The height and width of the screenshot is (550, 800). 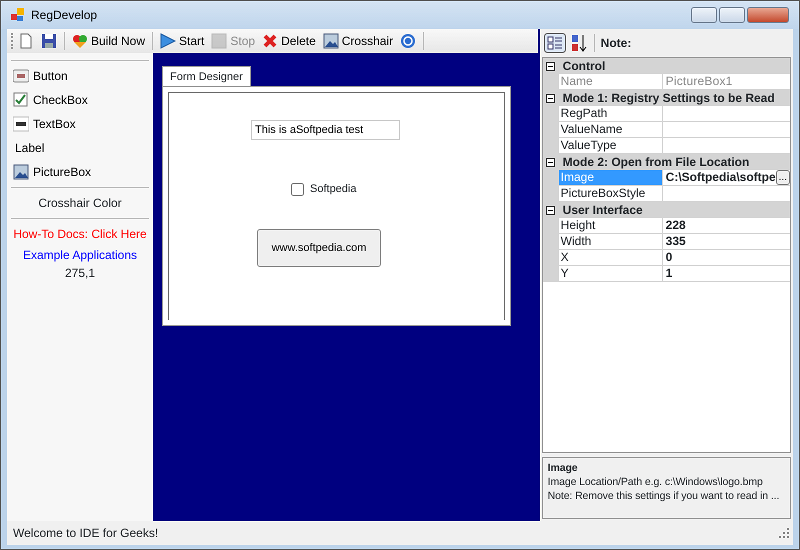 What do you see at coordinates (610, 258) in the screenshot?
I see `property-name: X` at bounding box center [610, 258].